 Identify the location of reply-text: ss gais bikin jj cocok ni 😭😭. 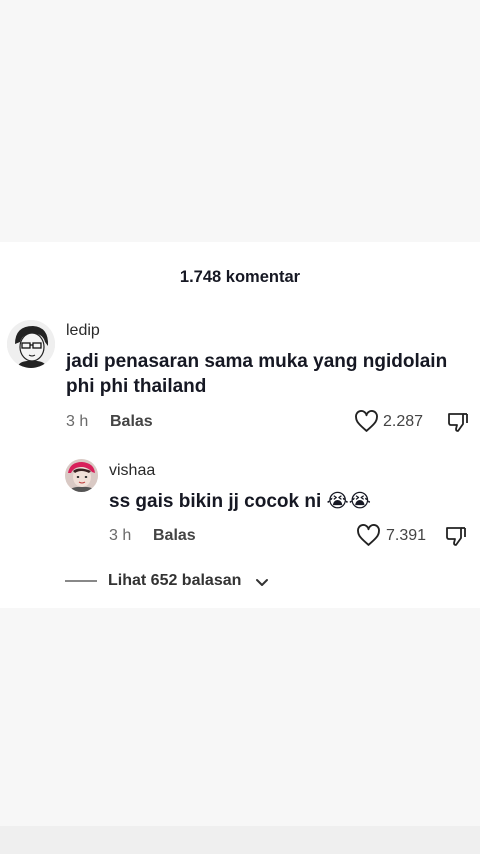
(240, 501).